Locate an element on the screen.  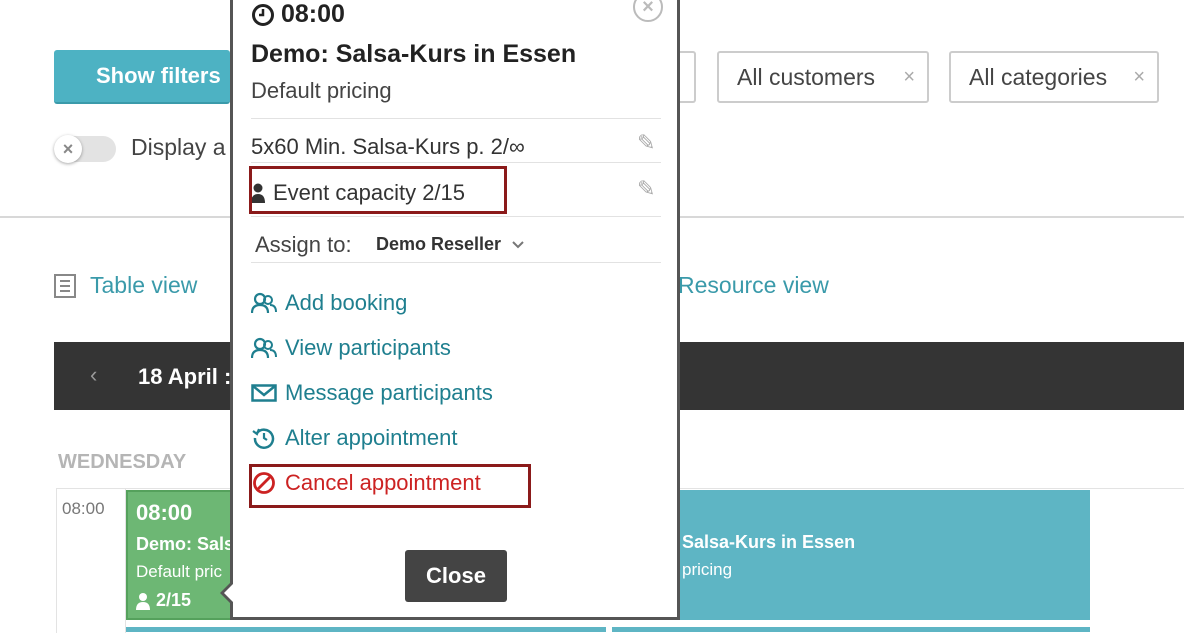
chevron-down-icon is located at coordinates (518, 244).